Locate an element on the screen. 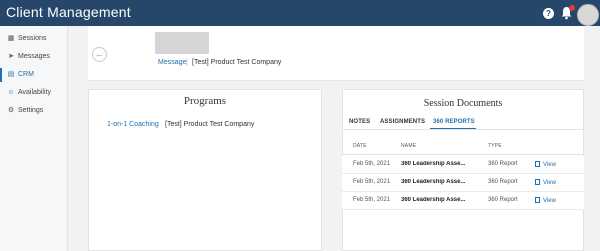 The width and height of the screenshot is (600, 251). paper-plane-icon: ➤ is located at coordinates (11, 56).